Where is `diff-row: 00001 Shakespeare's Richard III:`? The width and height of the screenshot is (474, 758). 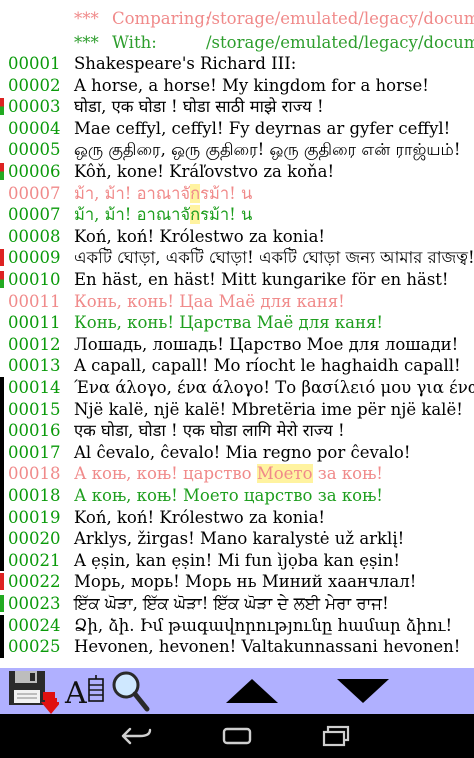 diff-row: 00001 Shakespeare's Richard III: is located at coordinates (237, 64).